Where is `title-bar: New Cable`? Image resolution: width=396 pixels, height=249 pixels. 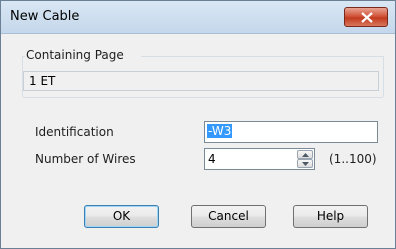
title-bar: New Cable is located at coordinates (198, 17).